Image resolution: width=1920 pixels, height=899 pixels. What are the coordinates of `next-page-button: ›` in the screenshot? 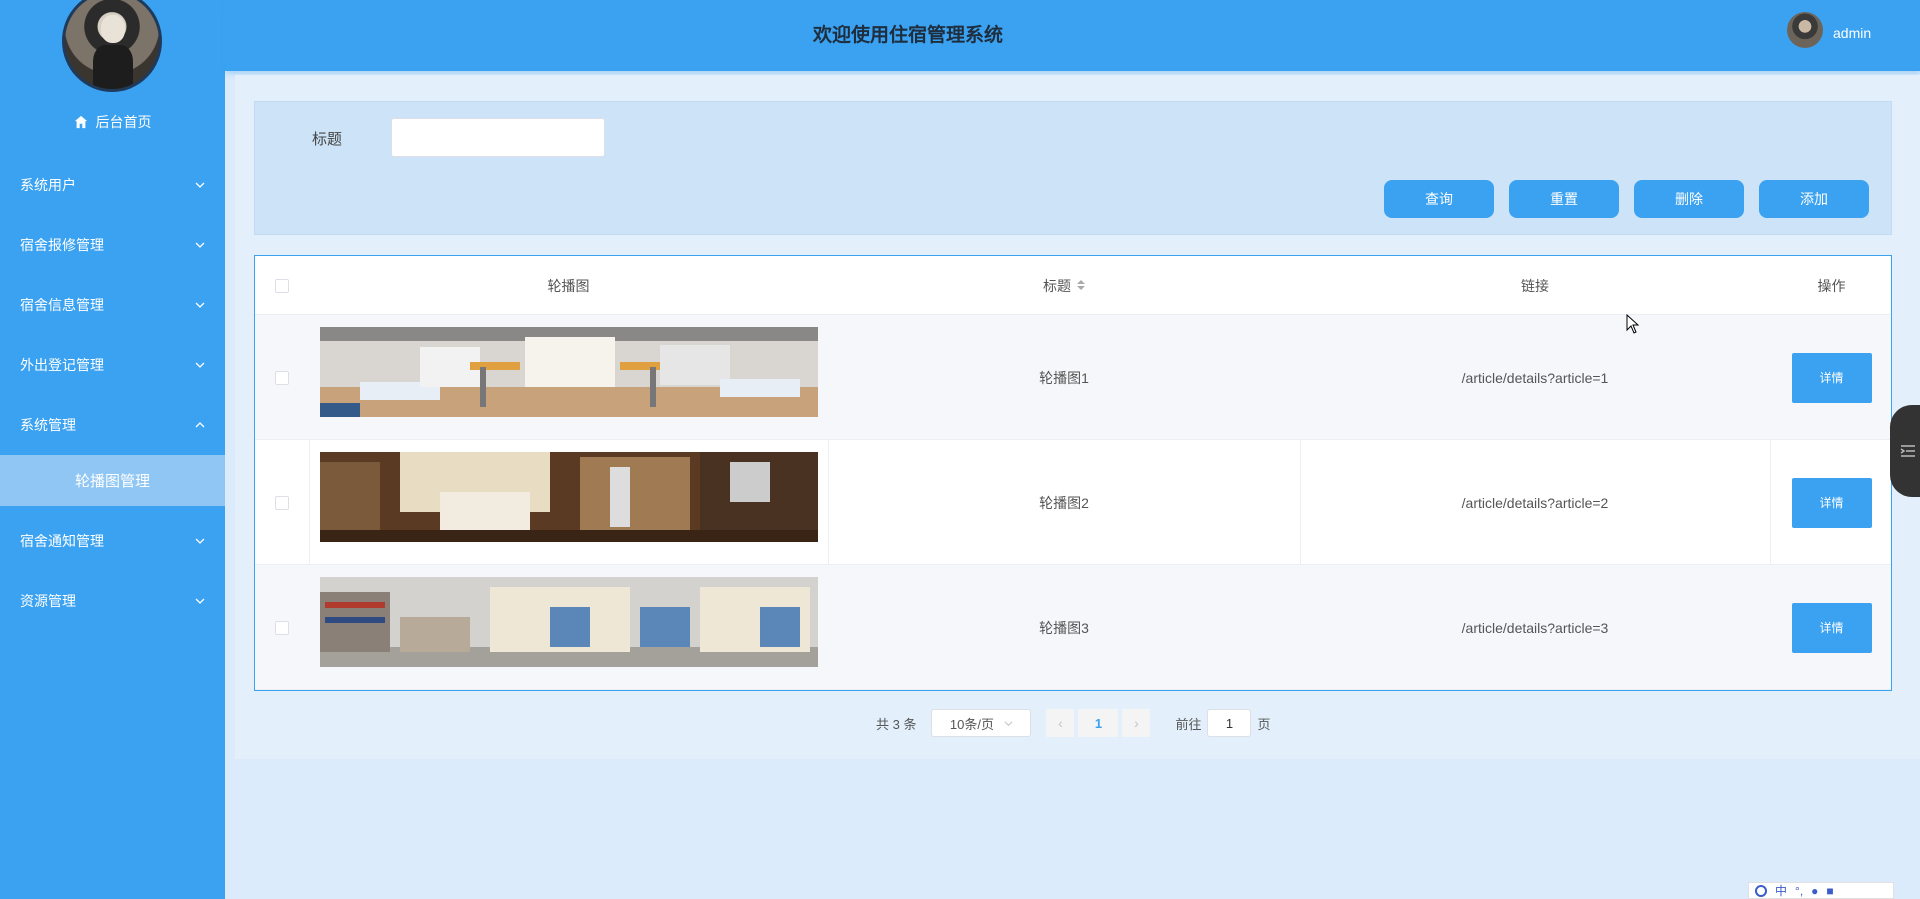 It's located at (1136, 723).